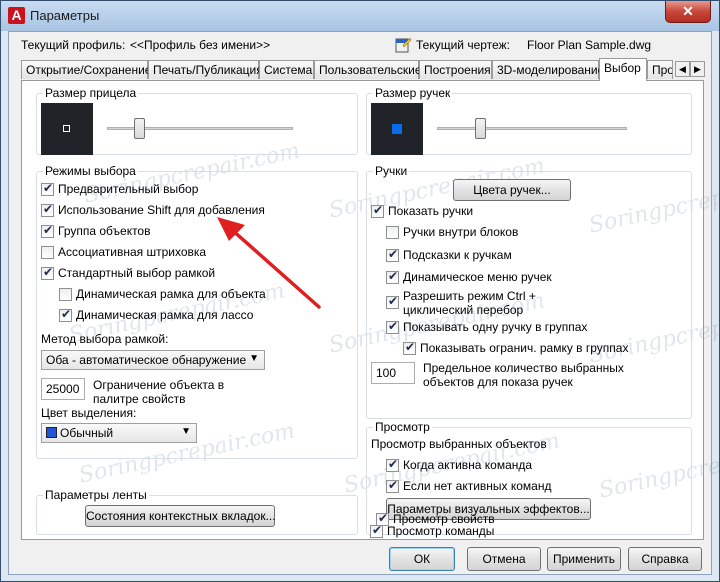  What do you see at coordinates (665, 559) in the screenshot?
I see `help-button: Справка` at bounding box center [665, 559].